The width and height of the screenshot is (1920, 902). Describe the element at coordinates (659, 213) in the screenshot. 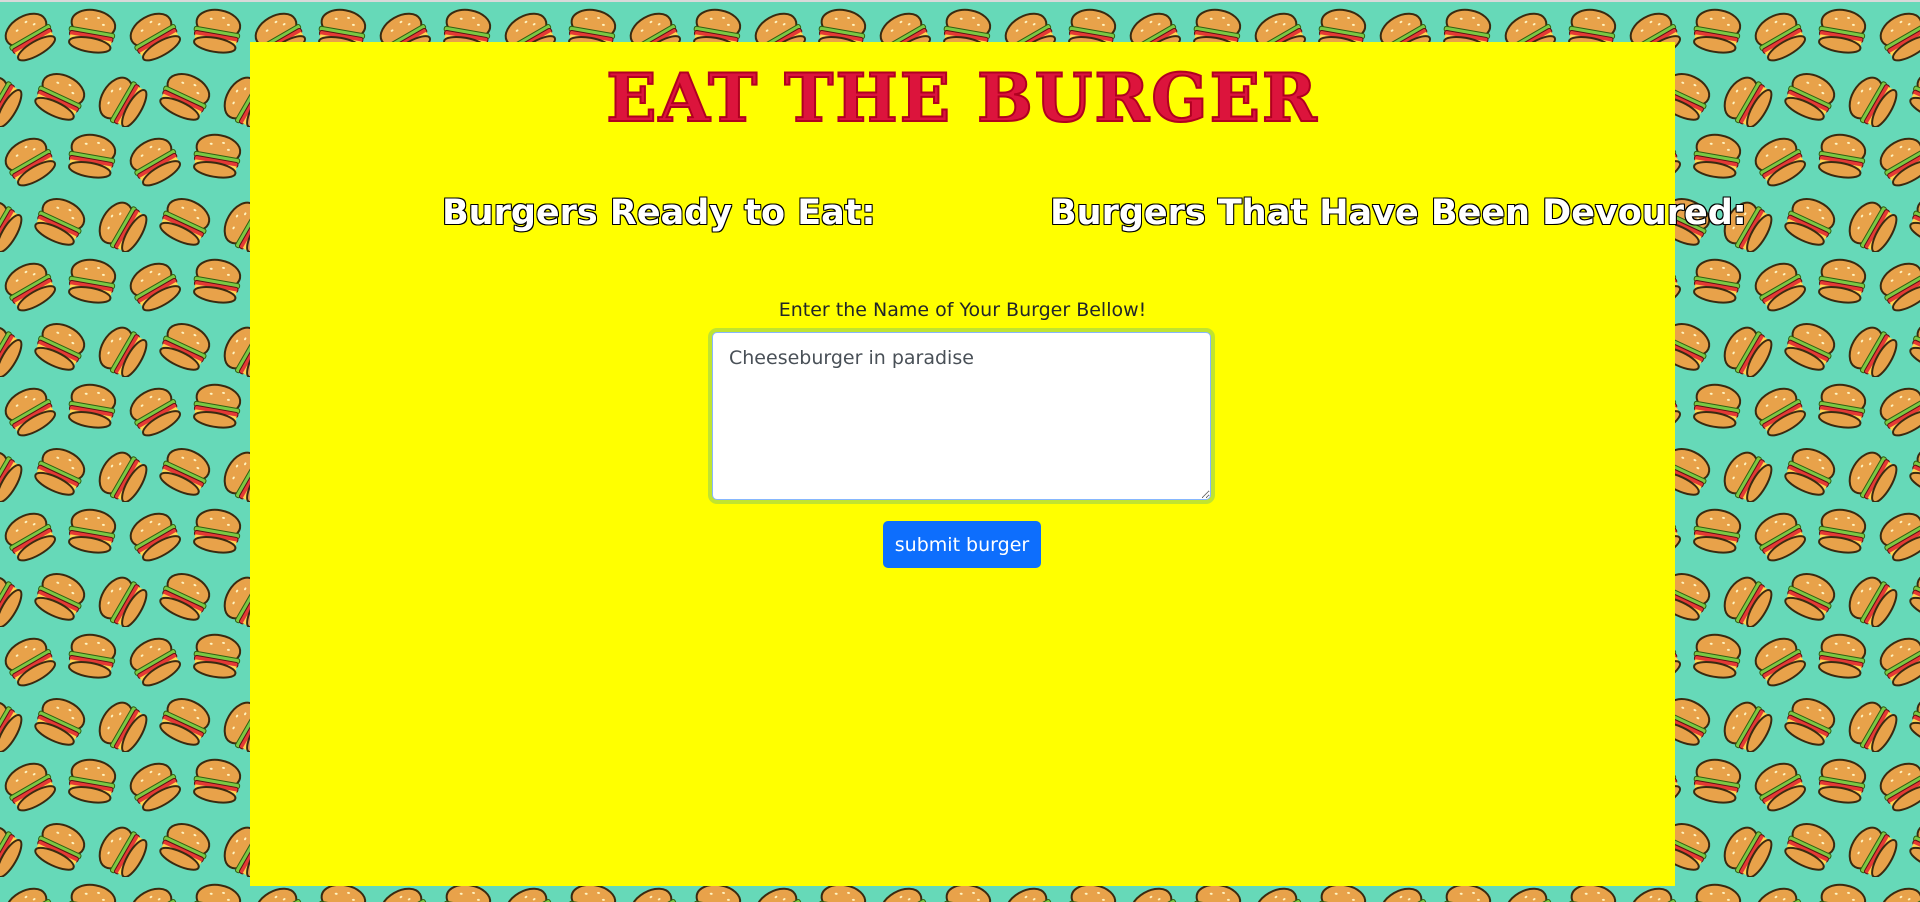

I see `ready-burgers-heading: Burgers Ready to Eat:` at that location.